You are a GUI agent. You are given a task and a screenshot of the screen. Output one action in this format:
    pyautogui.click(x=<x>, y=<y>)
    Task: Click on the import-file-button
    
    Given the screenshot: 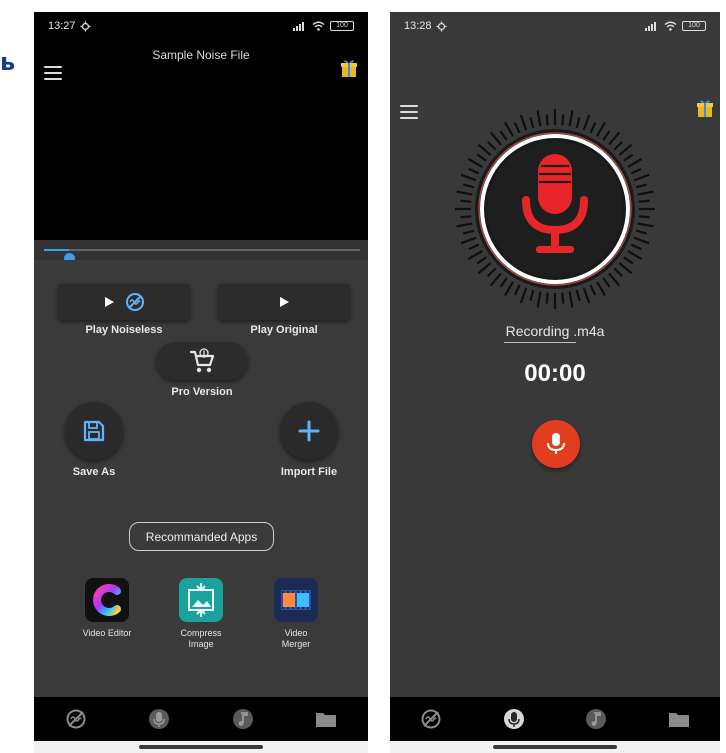 What is the action you would take?
    pyautogui.click(x=309, y=431)
    